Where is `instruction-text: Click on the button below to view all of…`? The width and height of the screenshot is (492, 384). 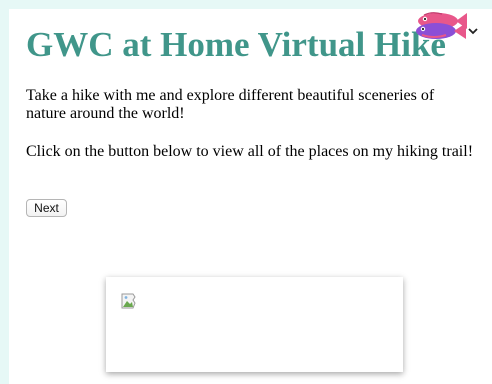 instruction-text: Click on the button below to view all of… is located at coordinates (250, 151).